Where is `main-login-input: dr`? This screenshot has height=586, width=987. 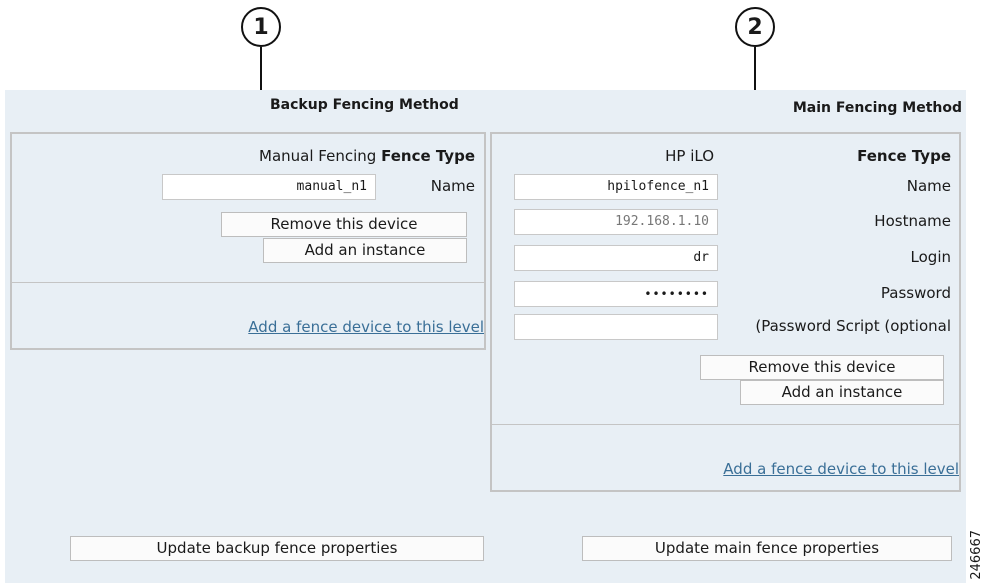
main-login-input: dr is located at coordinates (616, 258).